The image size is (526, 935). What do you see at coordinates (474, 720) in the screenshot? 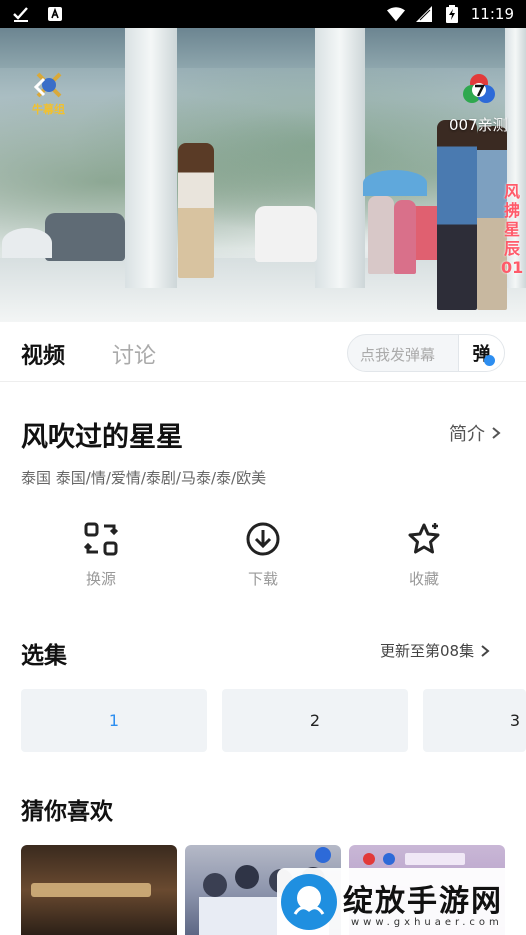
I see `episode-button-3: 3` at bounding box center [474, 720].